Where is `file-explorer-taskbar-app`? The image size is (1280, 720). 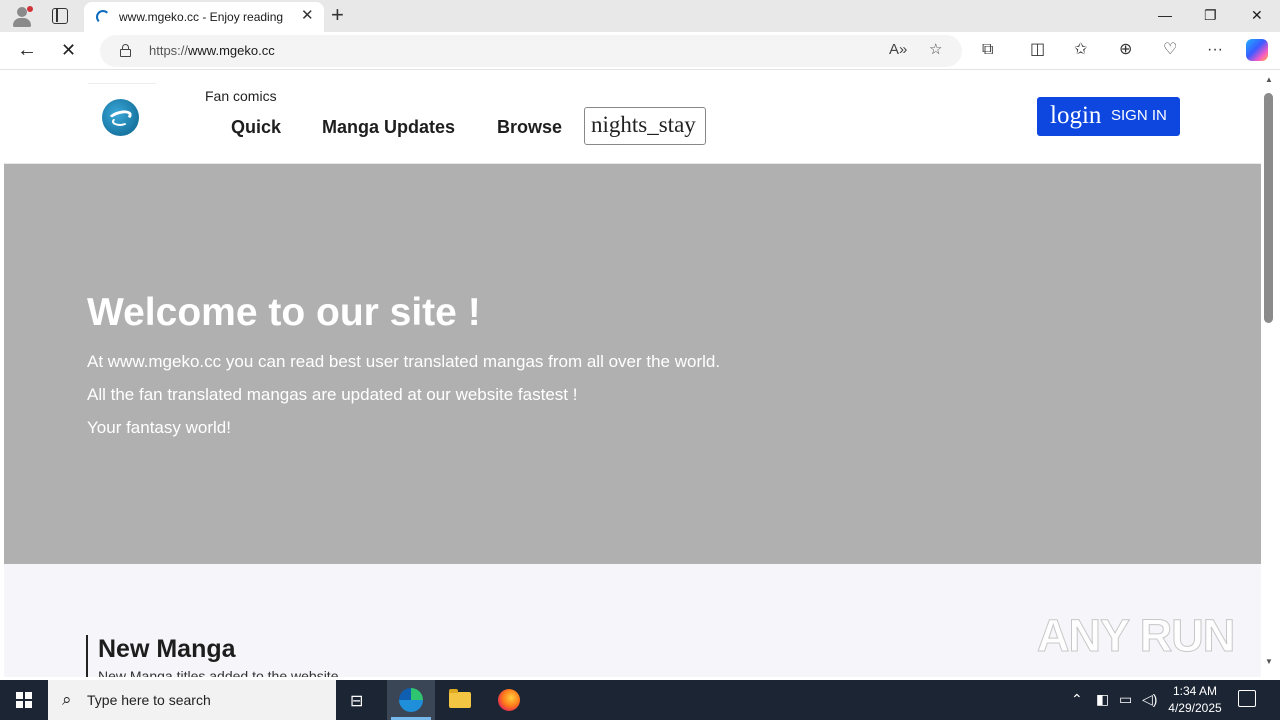 file-explorer-taskbar-app is located at coordinates (460, 700).